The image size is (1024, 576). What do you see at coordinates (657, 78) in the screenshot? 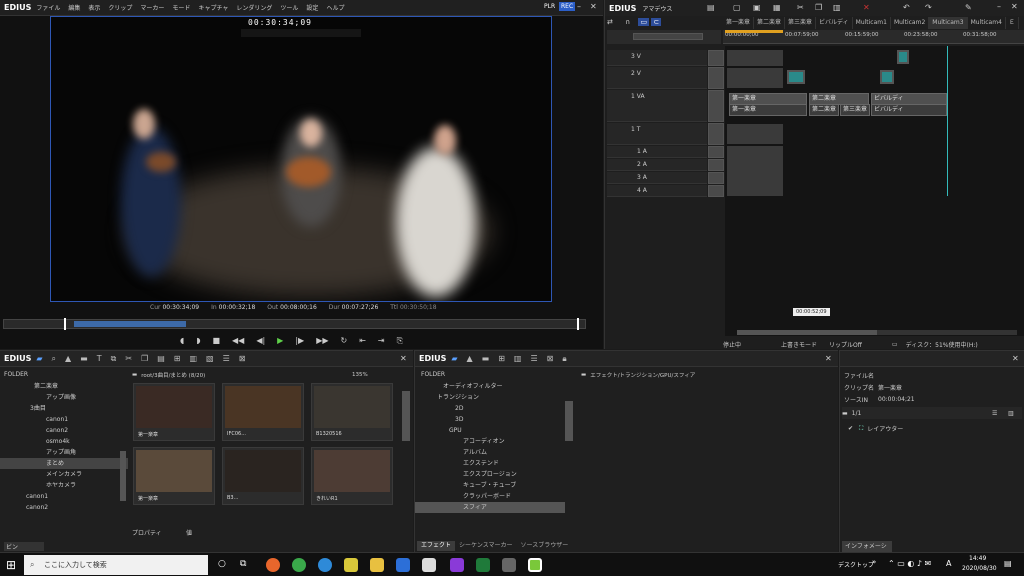
I see `track-2v: 2 V` at bounding box center [657, 78].